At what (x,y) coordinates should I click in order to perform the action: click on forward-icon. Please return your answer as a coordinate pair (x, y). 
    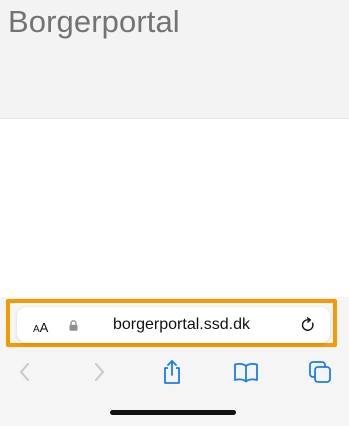
    Looking at the image, I should click on (99, 372).